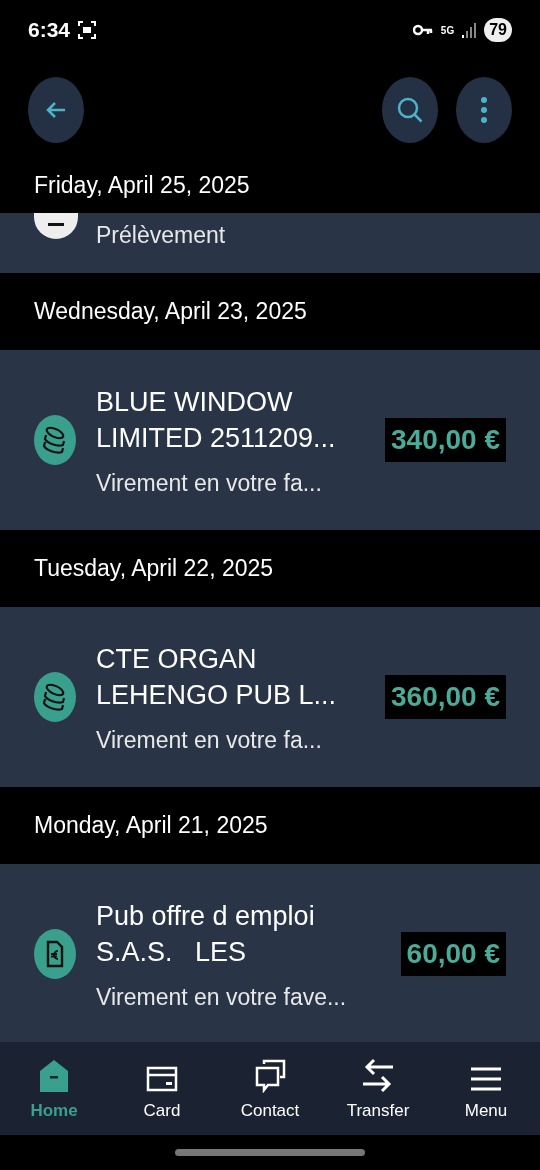 The image size is (540, 1170). I want to click on nav-tab: Contact, so click(270, 1088).